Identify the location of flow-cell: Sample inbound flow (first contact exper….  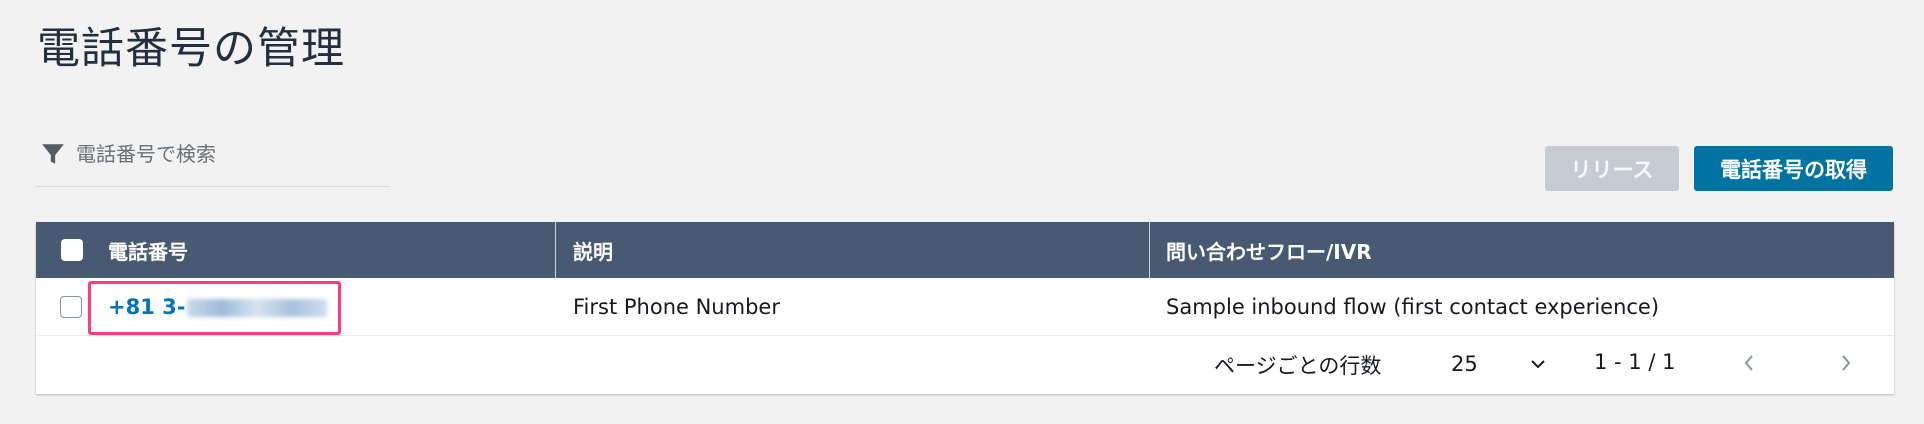
(1413, 306).